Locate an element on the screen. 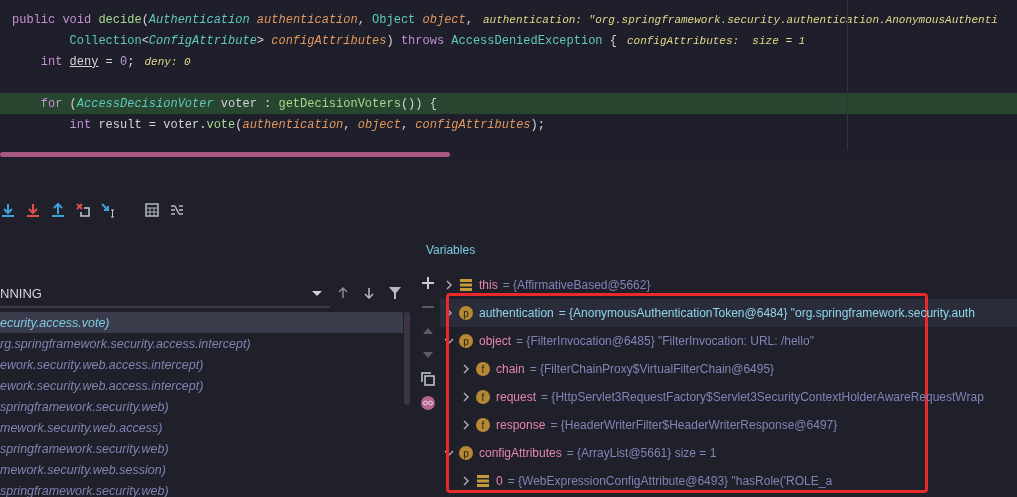 The width and height of the screenshot is (1017, 497). panel-title: Variables is located at coordinates (451, 251).